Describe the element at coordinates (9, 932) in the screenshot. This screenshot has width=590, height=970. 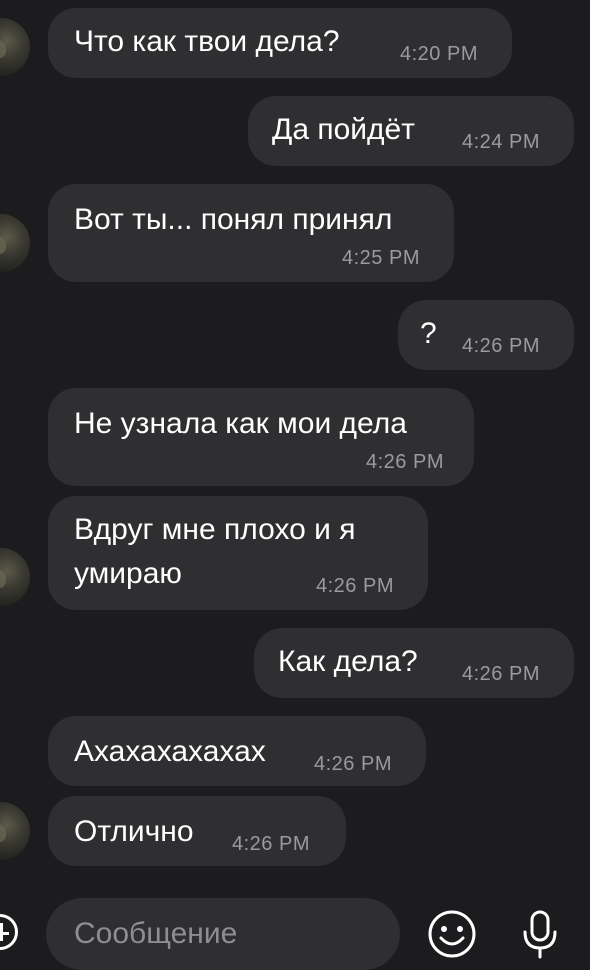
I see `plus-circle-icon` at that location.